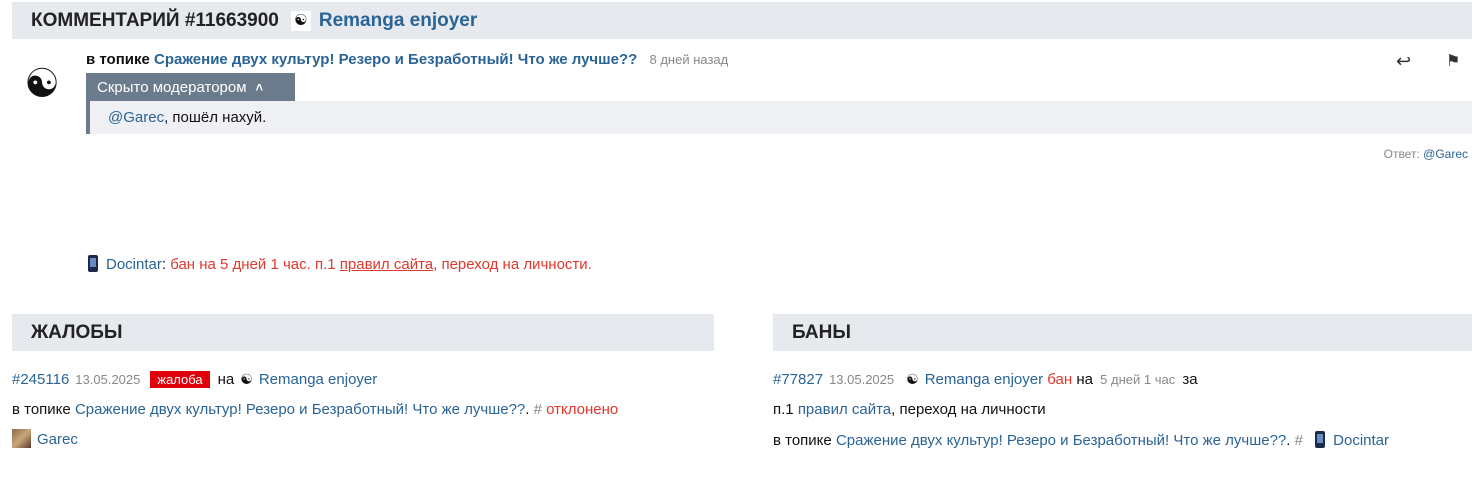 The height and width of the screenshot is (487, 1472). Describe the element at coordinates (844, 409) in the screenshot. I see `ban-rules-link: правил сайта` at that location.